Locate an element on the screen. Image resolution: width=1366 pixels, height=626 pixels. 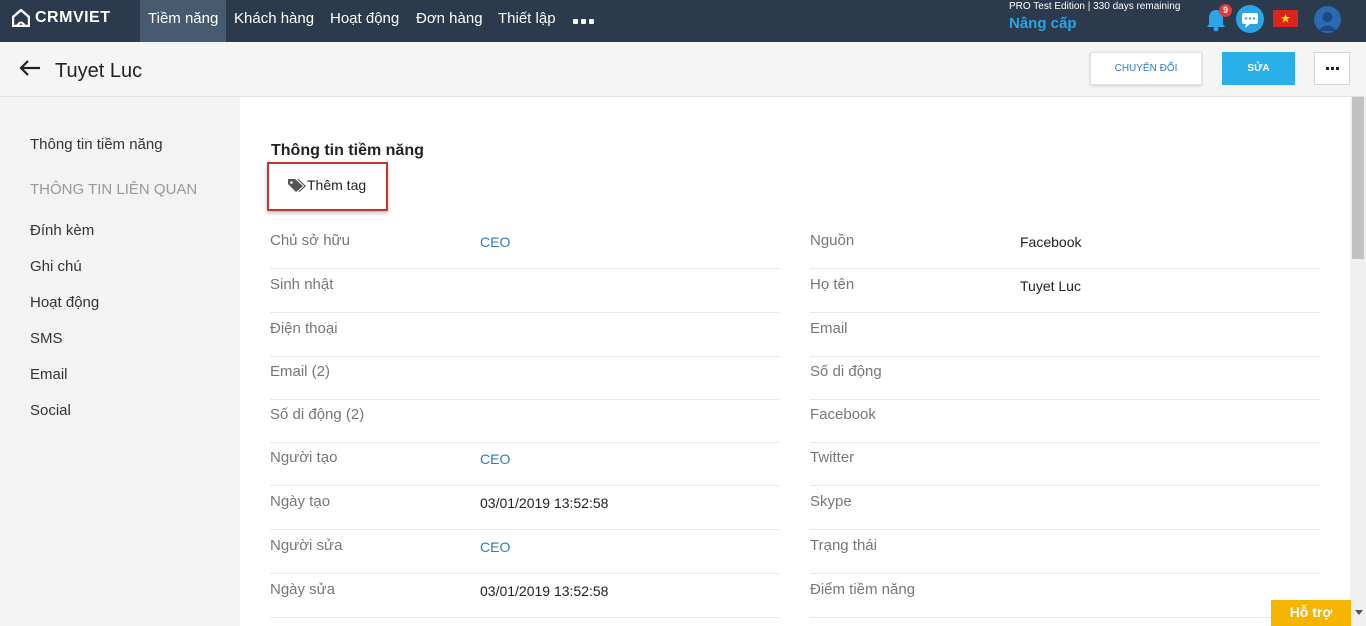
convert-button: CHUYỂN ĐỔI is located at coordinates (1146, 68).